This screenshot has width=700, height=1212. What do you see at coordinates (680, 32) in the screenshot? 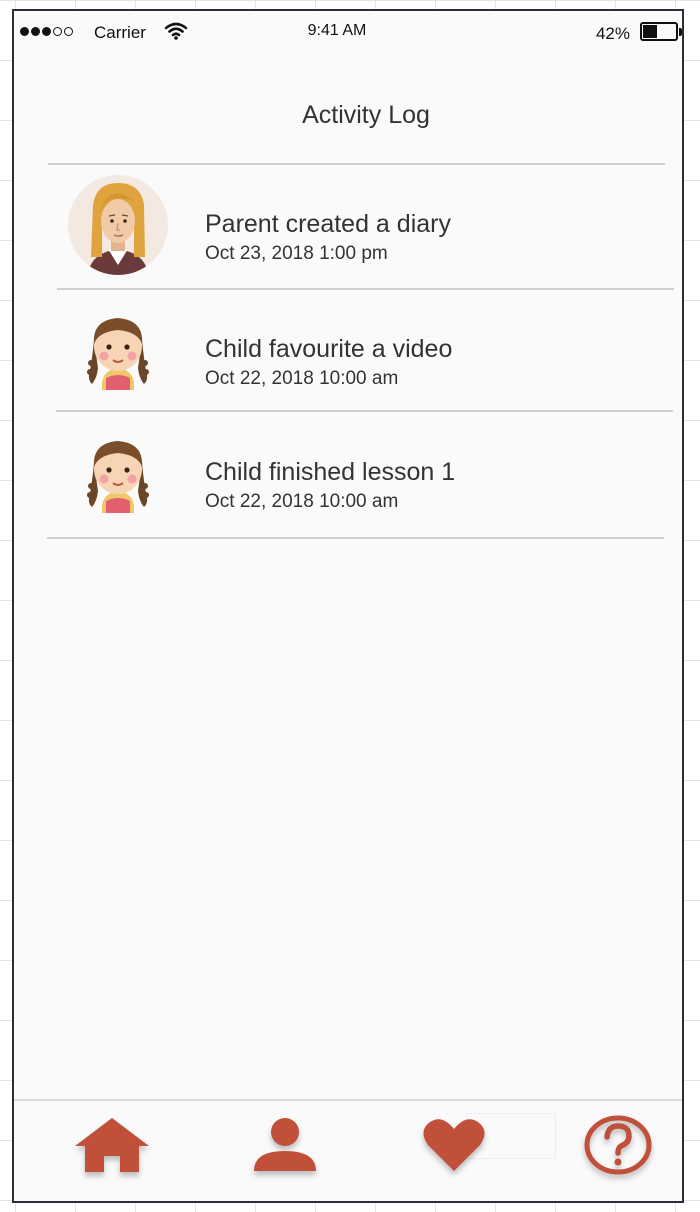
I see `battery-cap` at bounding box center [680, 32].